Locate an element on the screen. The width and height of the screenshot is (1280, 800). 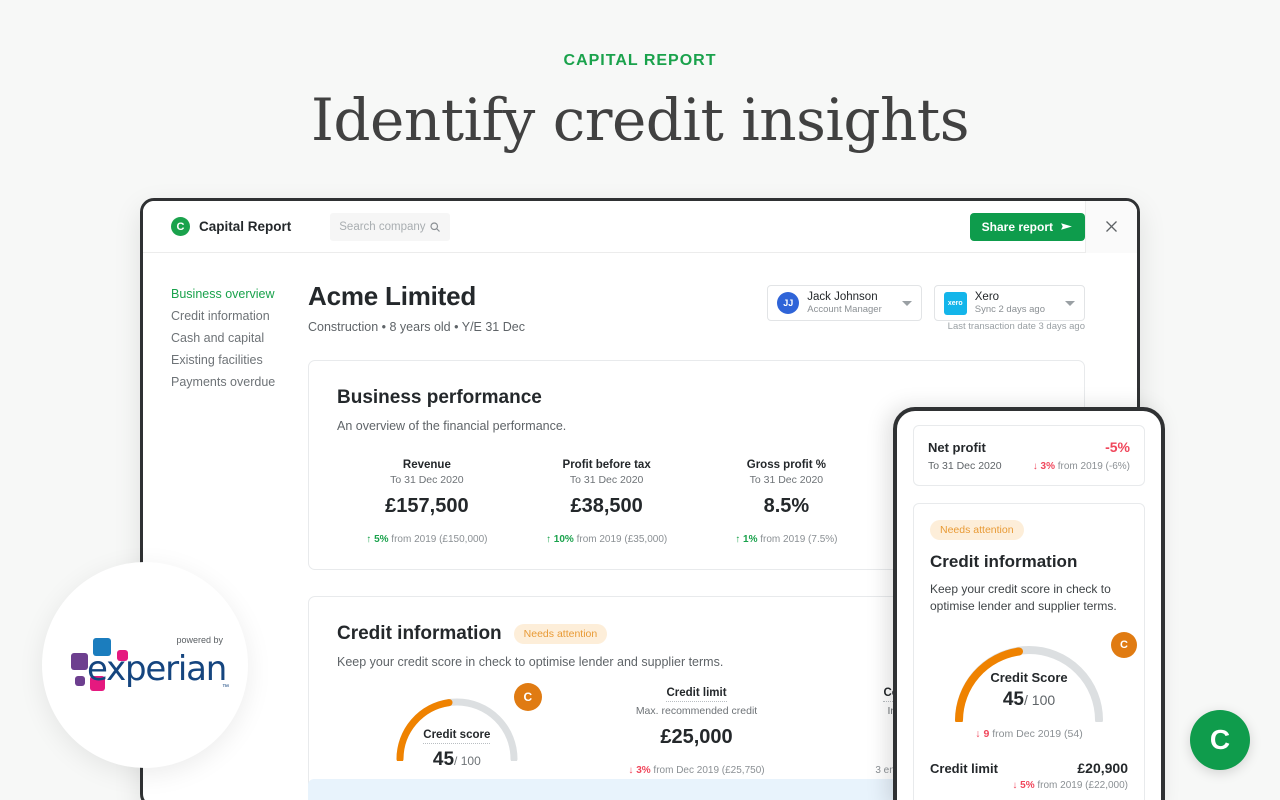
phone-net-profit-delta-value: 3% is located at coordinates (1047, 466).